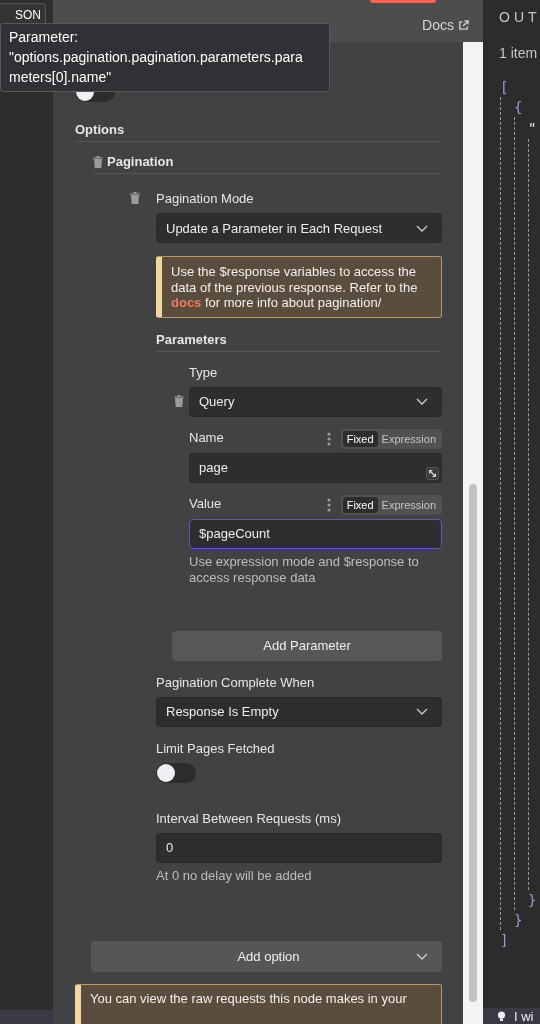 This screenshot has width=540, height=1024. Describe the element at coordinates (299, 847) in the screenshot. I see `input-field: 0` at that location.